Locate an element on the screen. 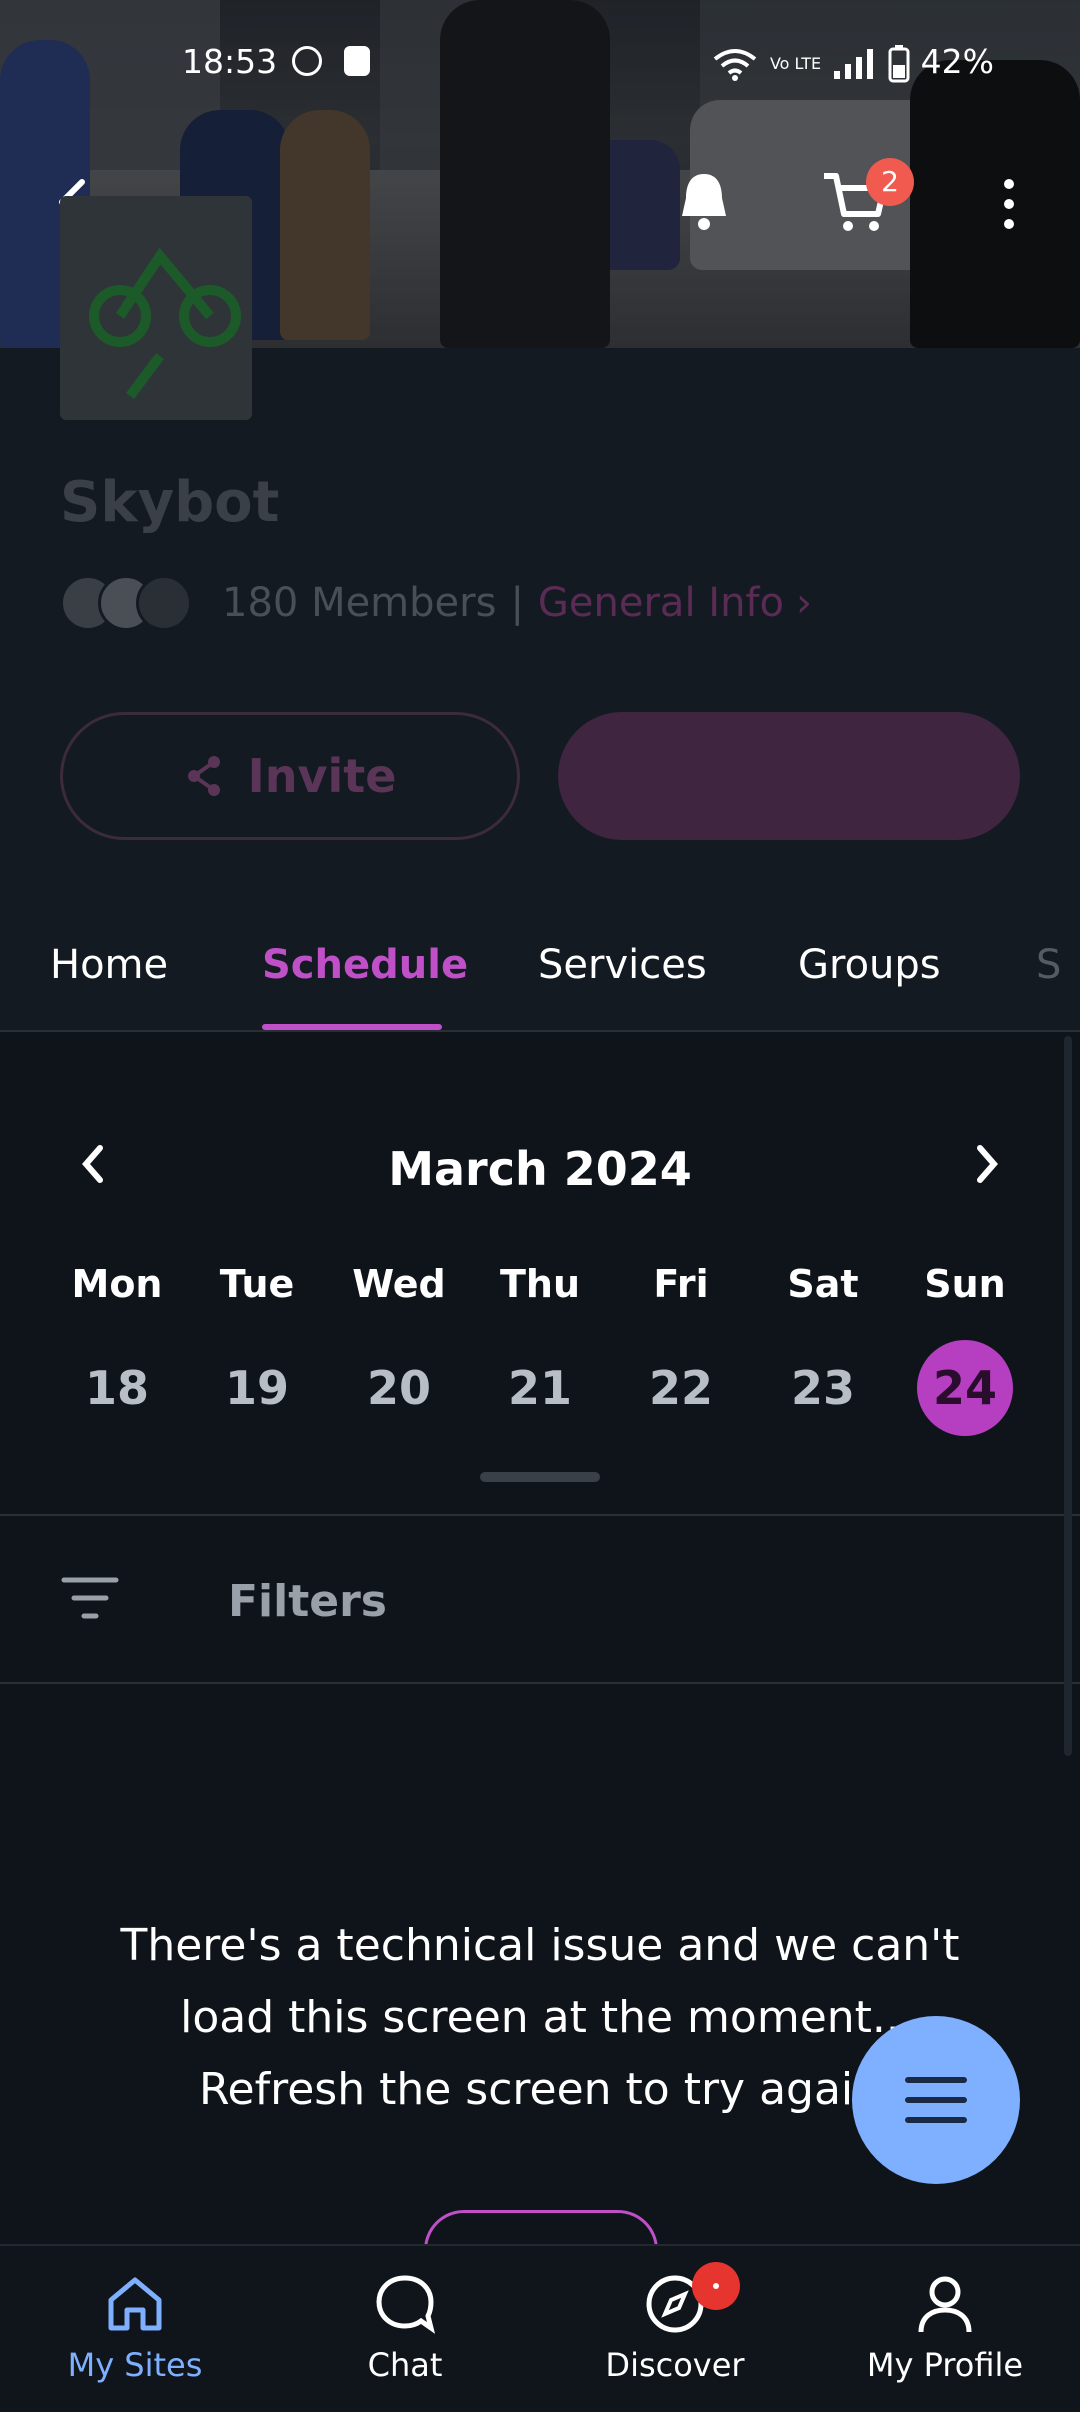 Image resolution: width=1080 pixels, height=2412 pixels. tab-more: S is located at coordinates (1048, 965).